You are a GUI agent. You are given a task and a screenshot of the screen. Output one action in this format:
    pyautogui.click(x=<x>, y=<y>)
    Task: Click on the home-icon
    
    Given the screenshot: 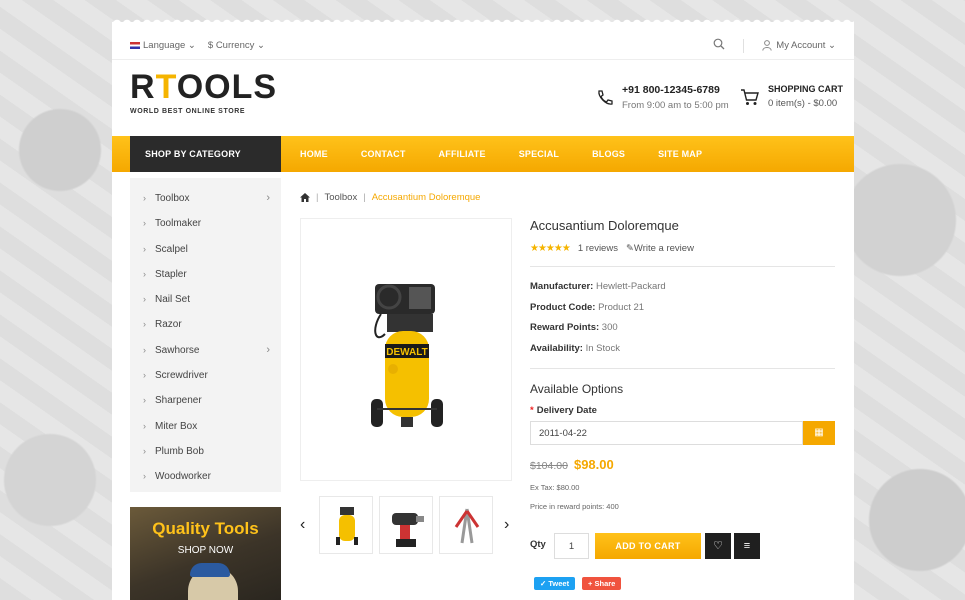 What is the action you would take?
    pyautogui.click(x=305, y=197)
    